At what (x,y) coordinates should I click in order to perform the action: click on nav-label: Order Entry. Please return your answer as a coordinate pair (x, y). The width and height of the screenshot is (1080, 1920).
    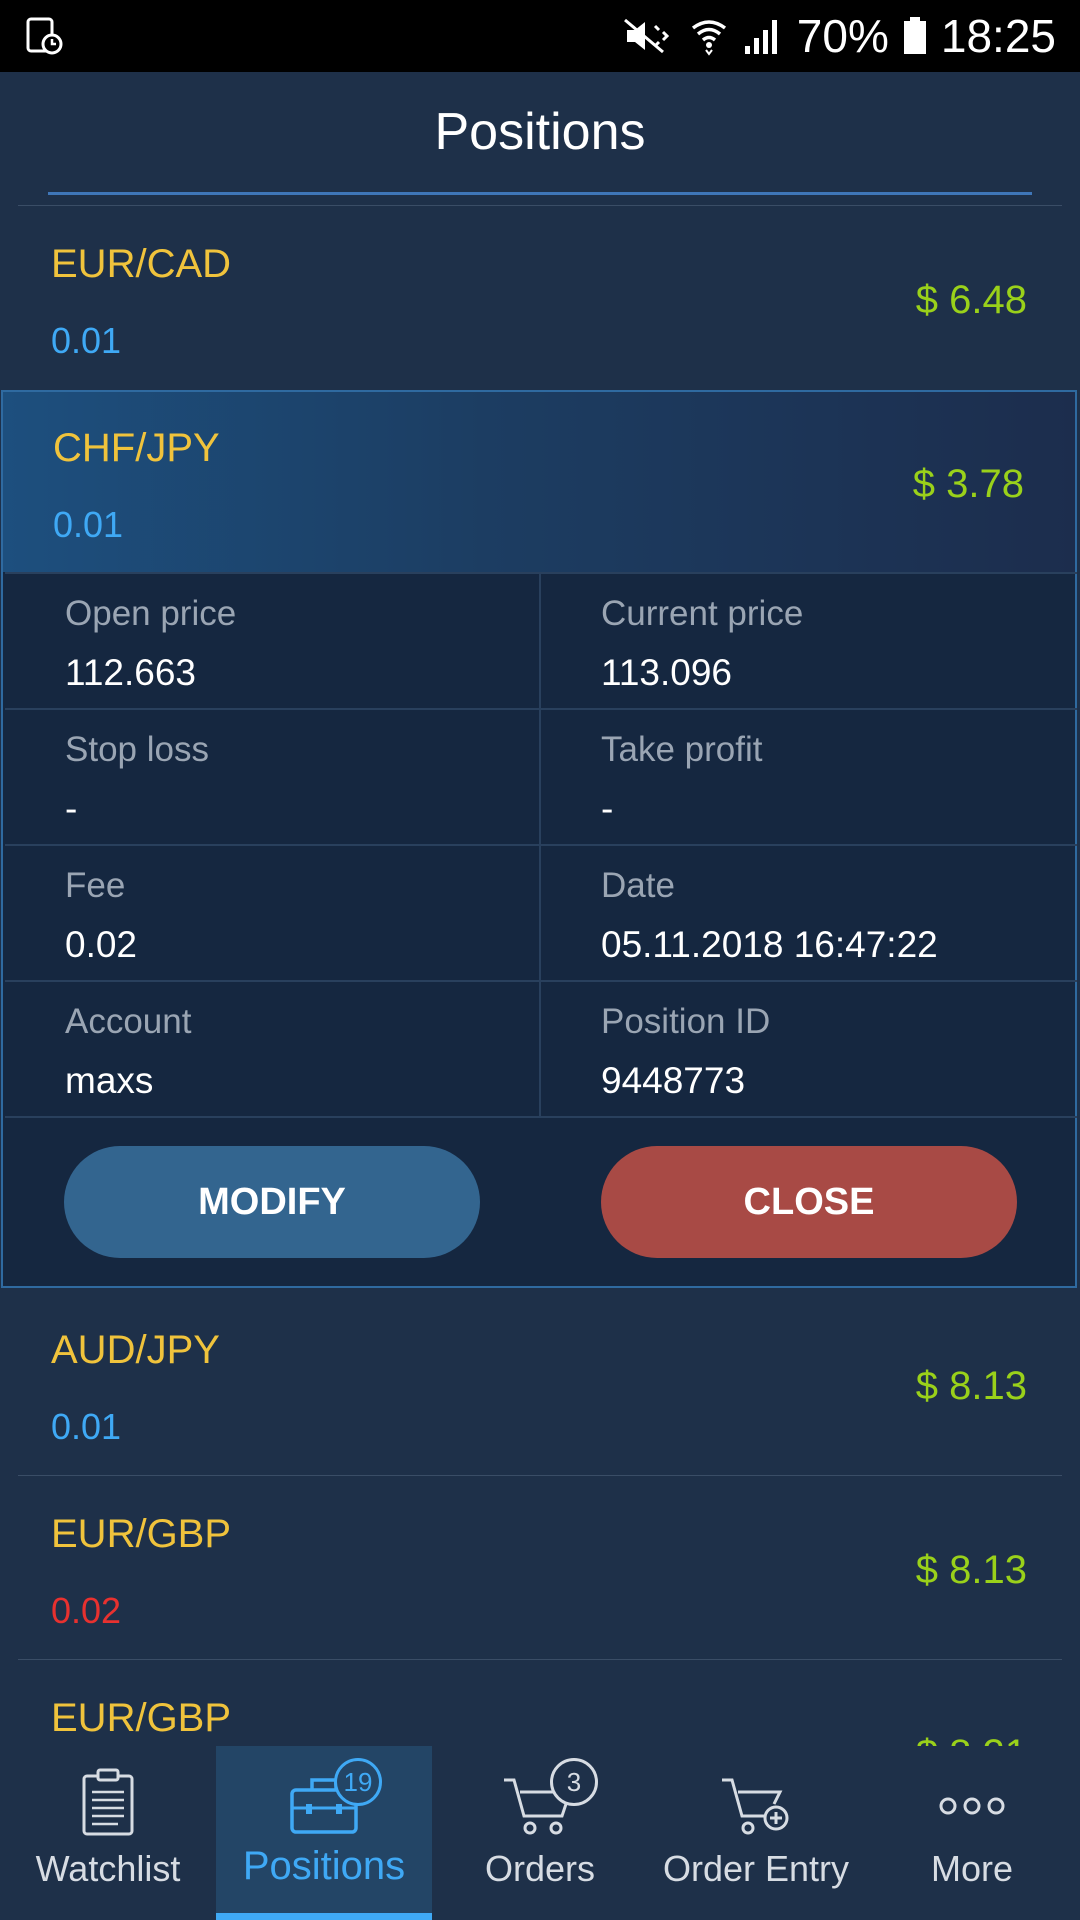
    Looking at the image, I should click on (756, 1868).